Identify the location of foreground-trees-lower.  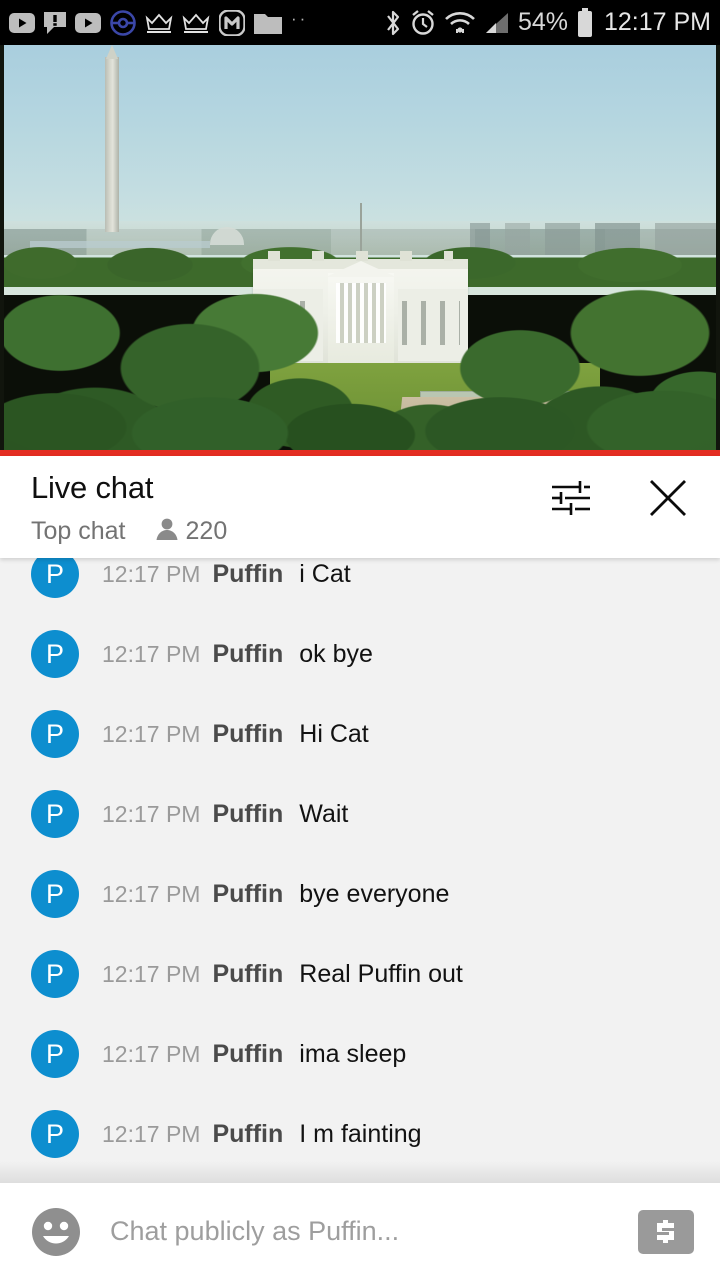
(360, 412).